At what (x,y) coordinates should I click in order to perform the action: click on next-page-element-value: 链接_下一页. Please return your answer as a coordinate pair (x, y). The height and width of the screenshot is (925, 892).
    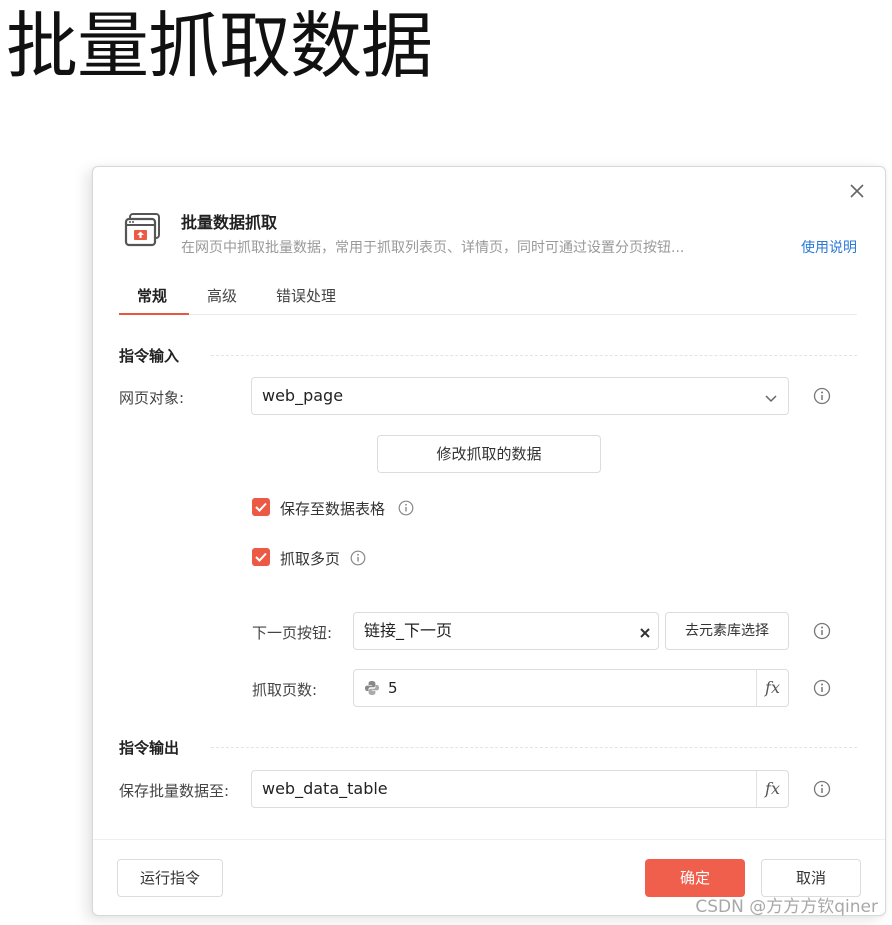
    Looking at the image, I should click on (408, 630).